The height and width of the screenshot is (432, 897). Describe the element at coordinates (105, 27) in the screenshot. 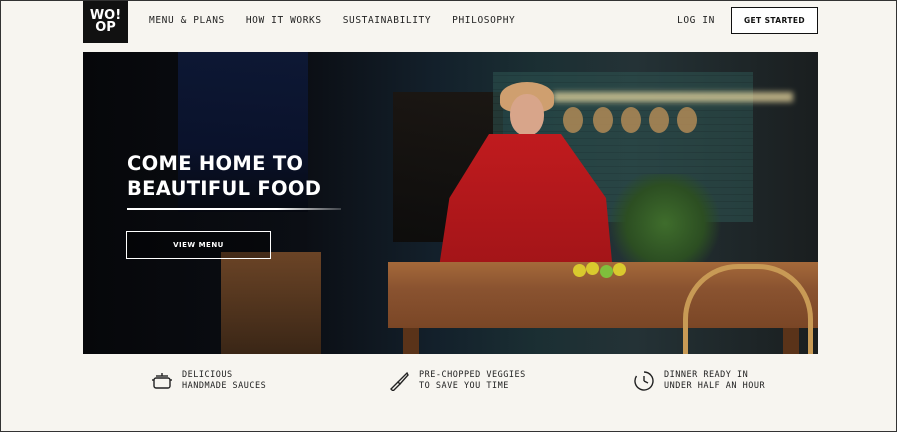

I see `logo-line-2: OP` at that location.